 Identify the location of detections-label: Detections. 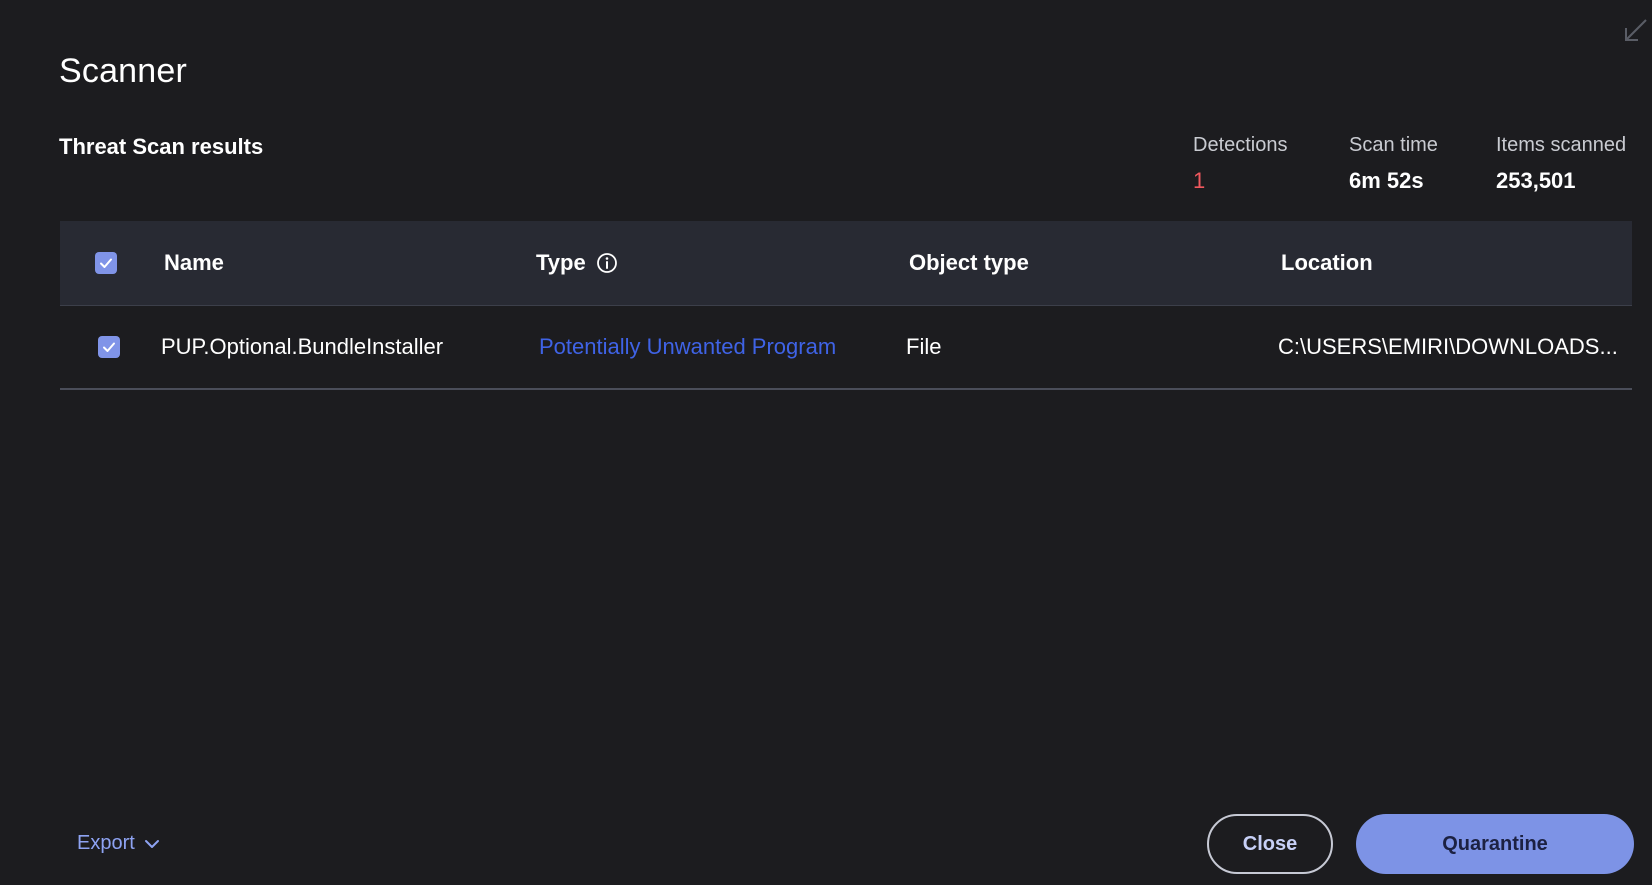
(1240, 145).